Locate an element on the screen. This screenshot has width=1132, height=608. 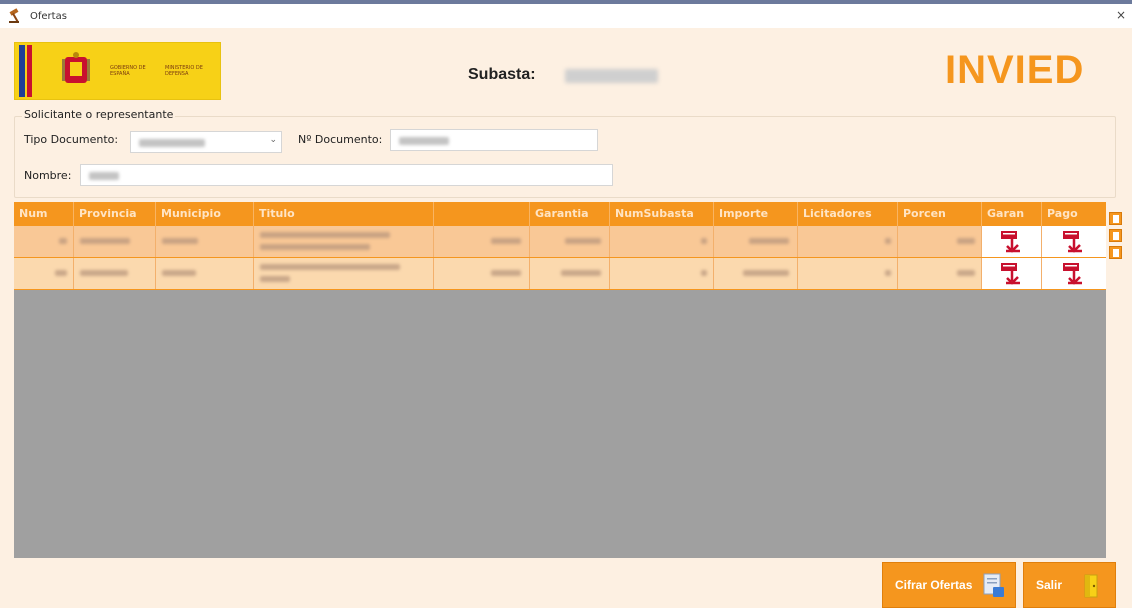
col-provincia: Provincia is located at coordinates (115, 214).